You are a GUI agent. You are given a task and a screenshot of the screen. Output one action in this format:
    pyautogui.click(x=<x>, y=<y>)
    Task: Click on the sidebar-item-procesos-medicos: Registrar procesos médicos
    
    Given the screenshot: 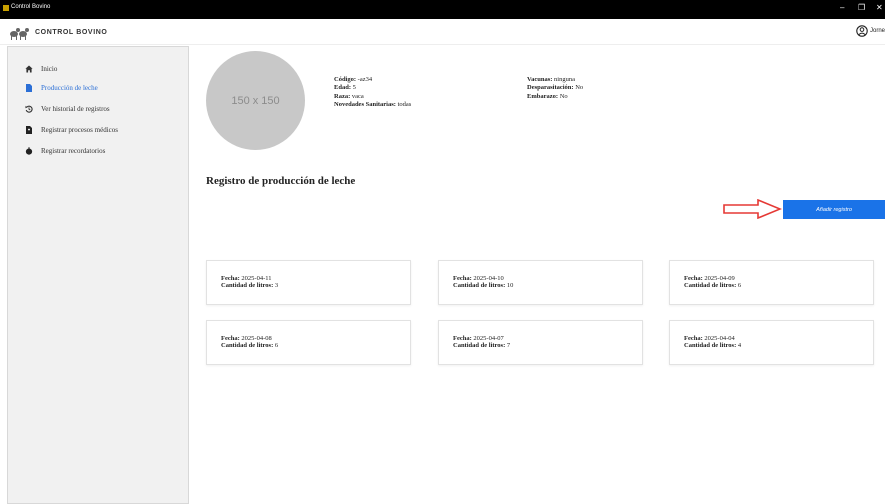 What is the action you would take?
    pyautogui.click(x=98, y=130)
    